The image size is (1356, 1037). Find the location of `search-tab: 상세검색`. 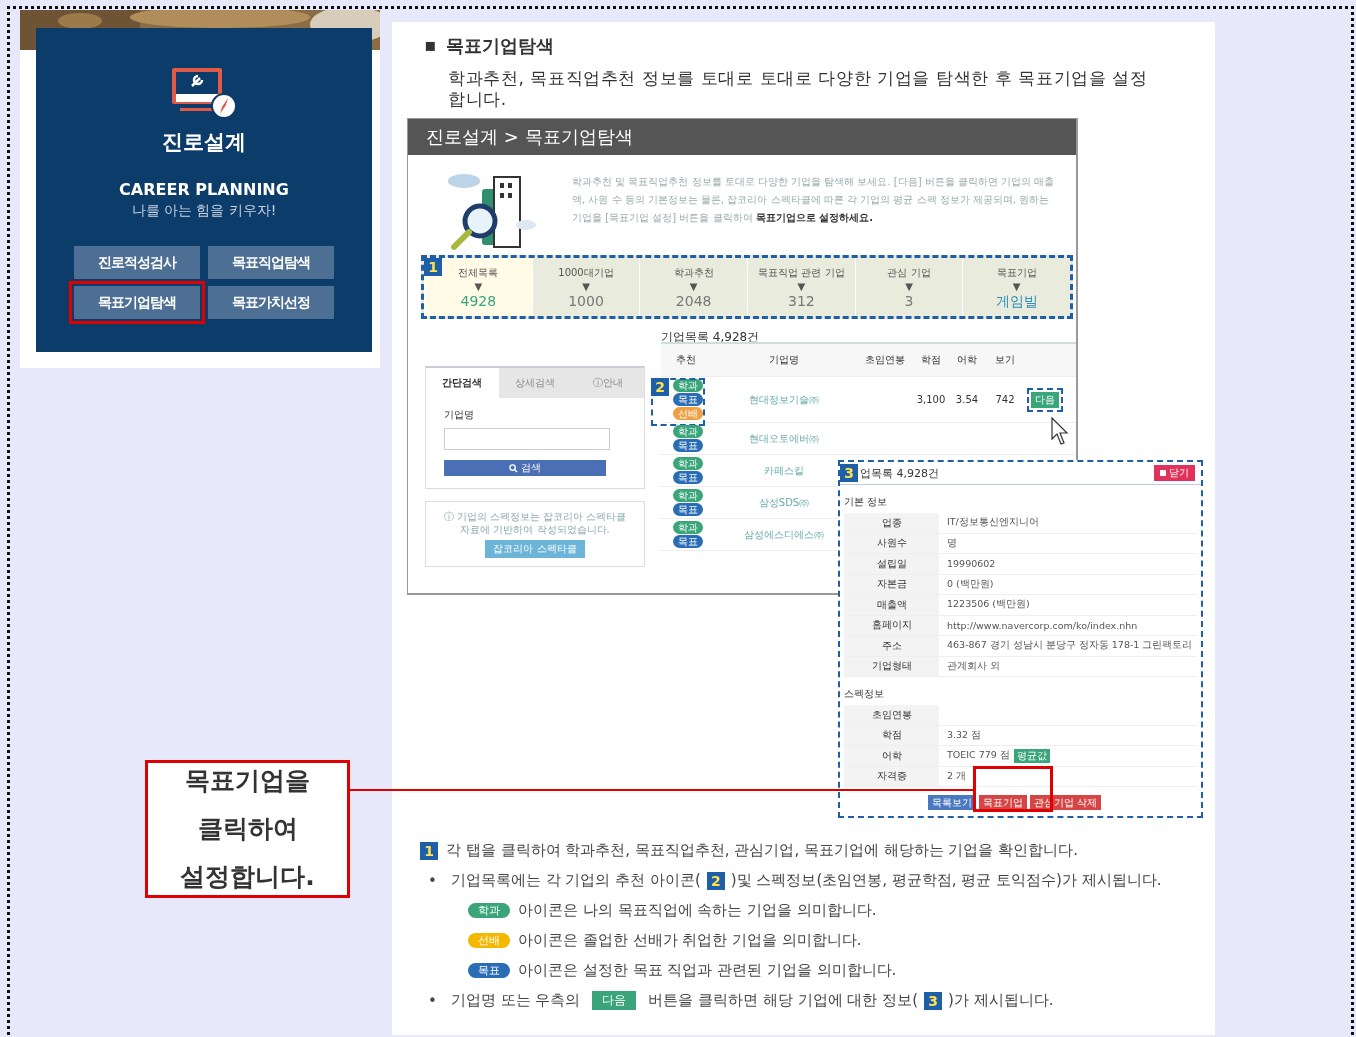

search-tab: 상세검색 is located at coordinates (535, 383).